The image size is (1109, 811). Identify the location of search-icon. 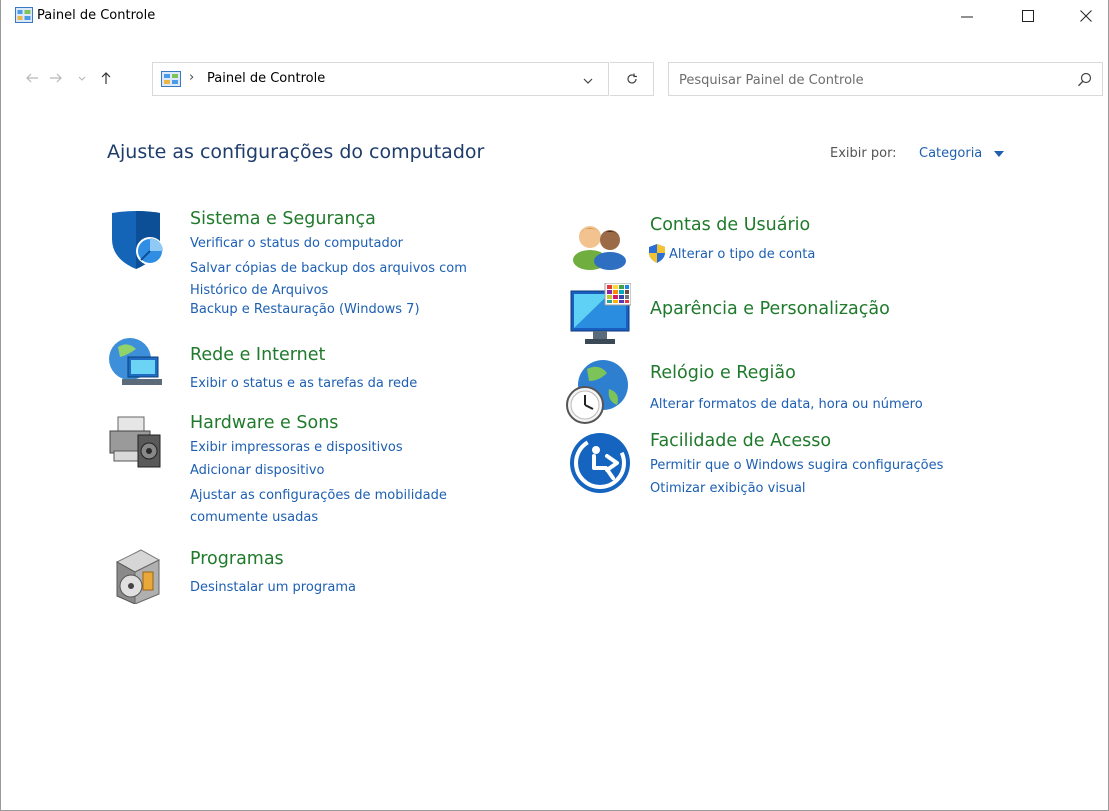
(1085, 80).